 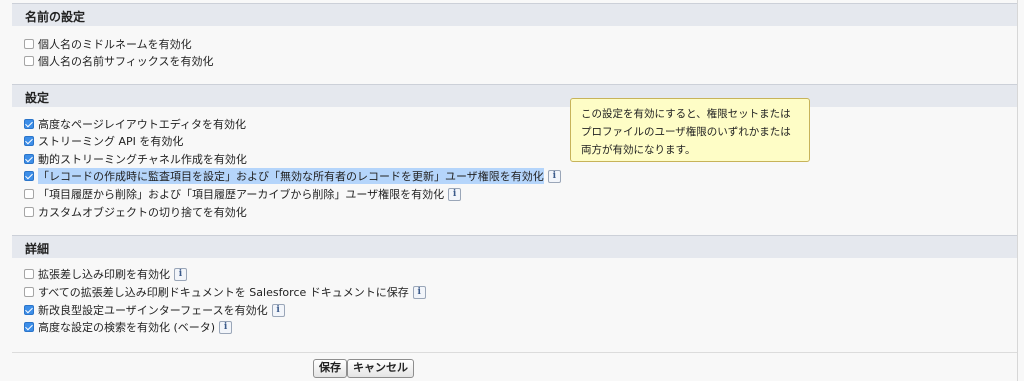 I want to click on option-label: 個人名の名前サフィックスを有効化, so click(x=126, y=61).